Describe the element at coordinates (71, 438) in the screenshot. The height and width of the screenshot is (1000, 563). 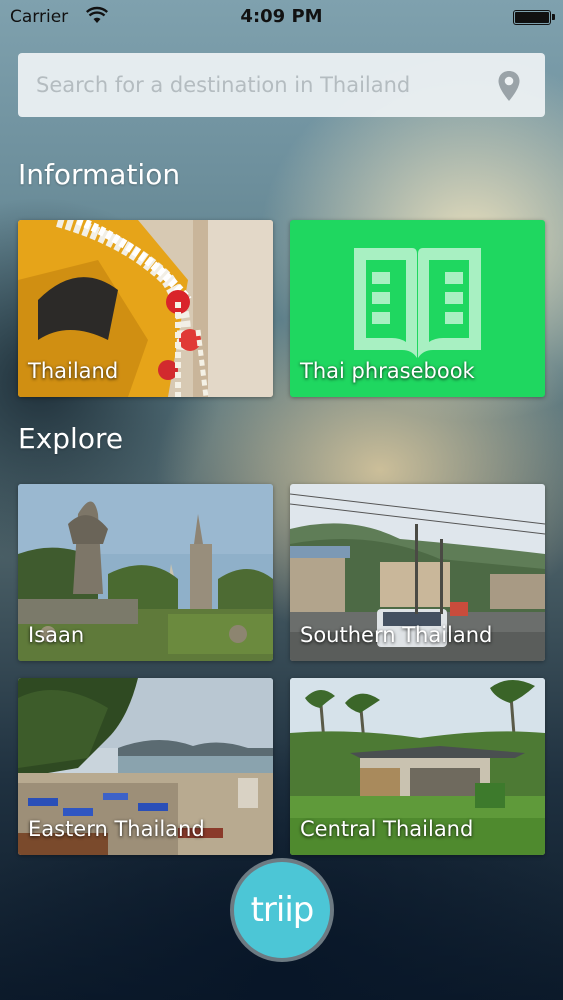
I see `section-title-explore: Explore` at that location.